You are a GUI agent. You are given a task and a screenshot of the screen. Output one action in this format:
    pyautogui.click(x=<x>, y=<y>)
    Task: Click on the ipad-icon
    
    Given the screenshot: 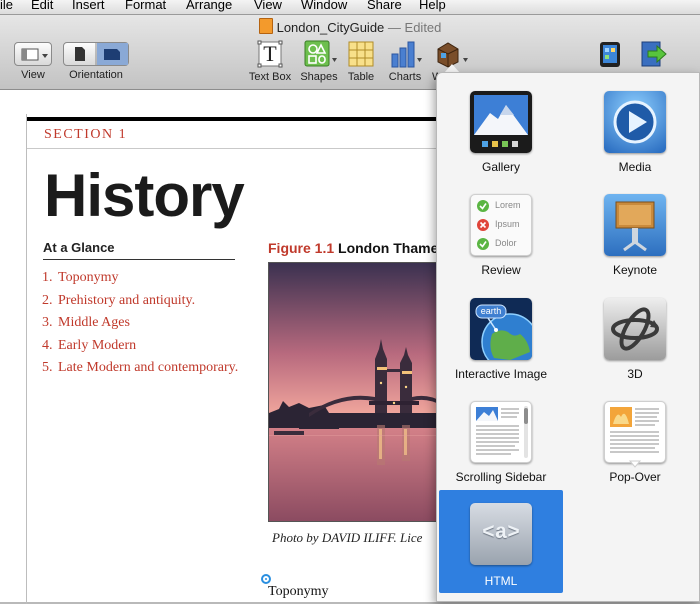 What is the action you would take?
    pyautogui.click(x=610, y=54)
    